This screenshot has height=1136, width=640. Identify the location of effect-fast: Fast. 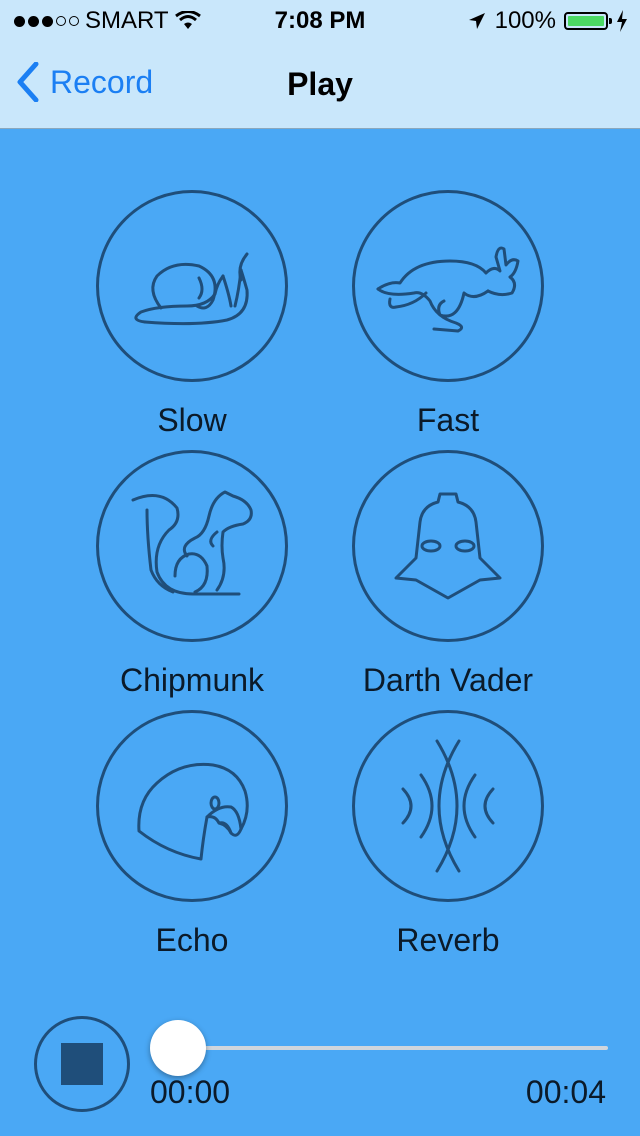
(448, 314).